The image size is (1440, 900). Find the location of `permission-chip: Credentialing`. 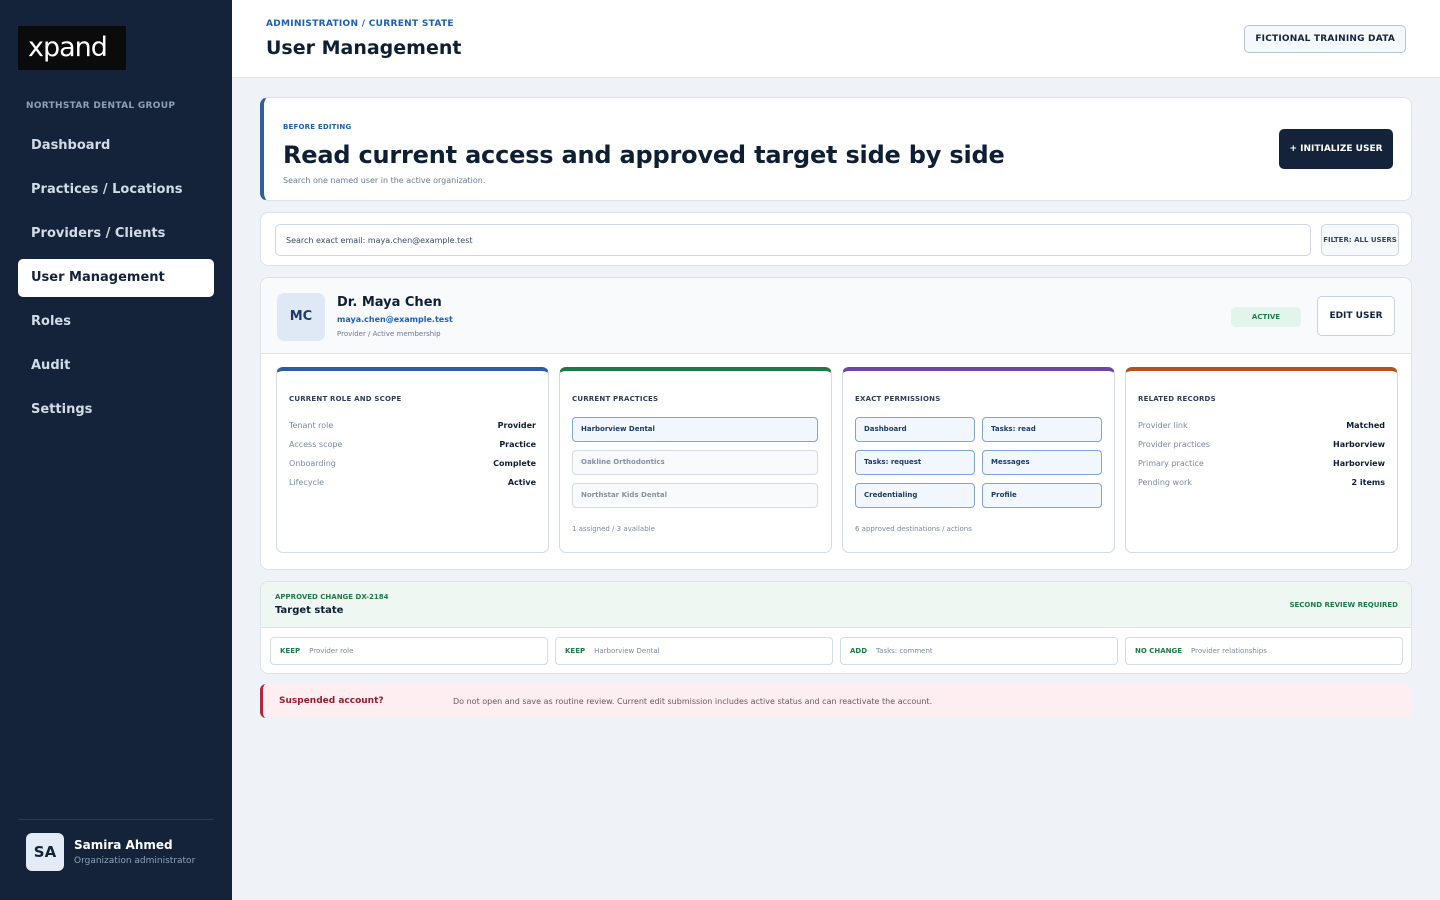

permission-chip: Credentialing is located at coordinates (915, 495).